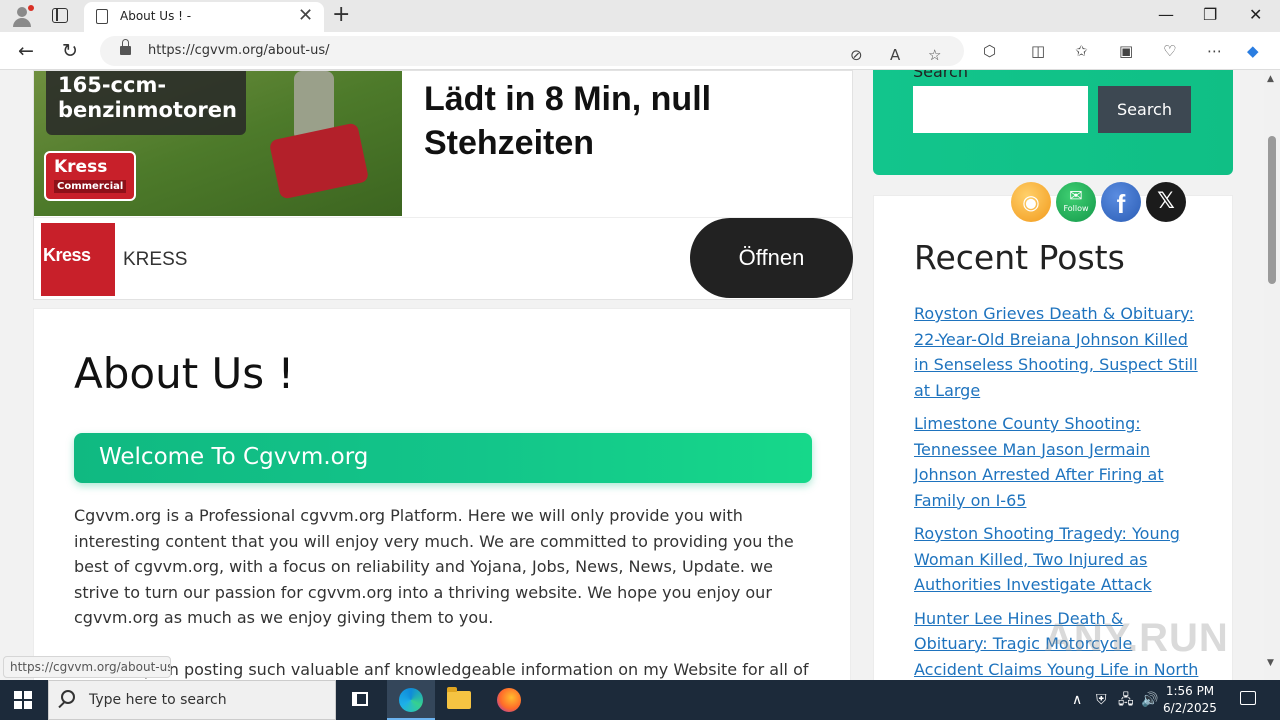 The width and height of the screenshot is (1280, 720). What do you see at coordinates (1126, 700) in the screenshot?
I see `network-icon: 🖧` at bounding box center [1126, 700].